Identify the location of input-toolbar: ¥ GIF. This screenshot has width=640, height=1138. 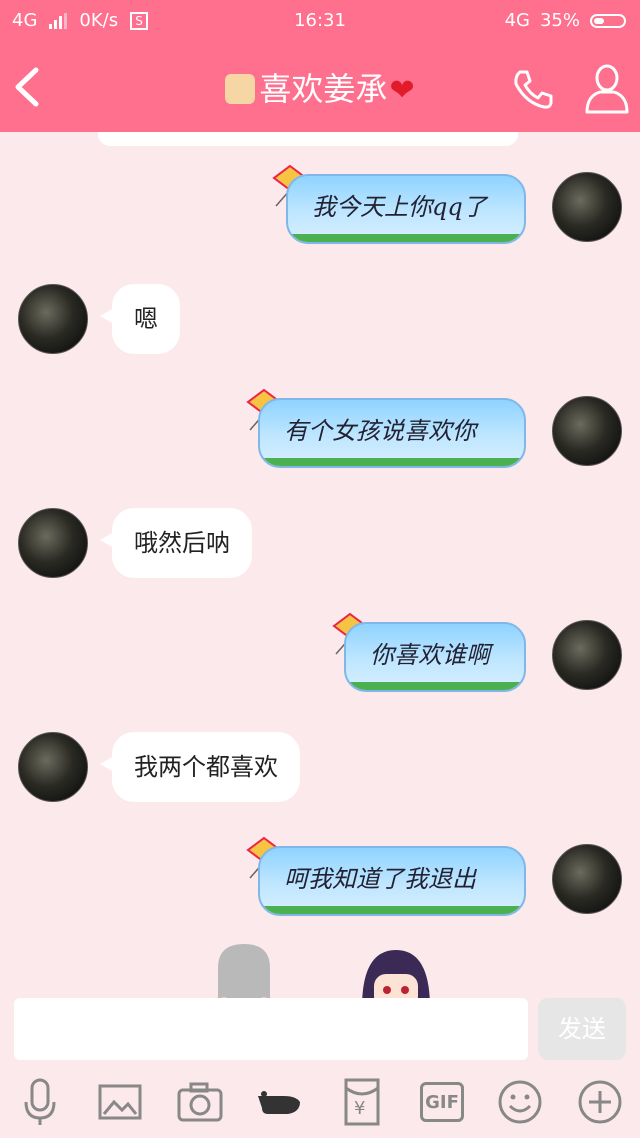
(320, 1103).